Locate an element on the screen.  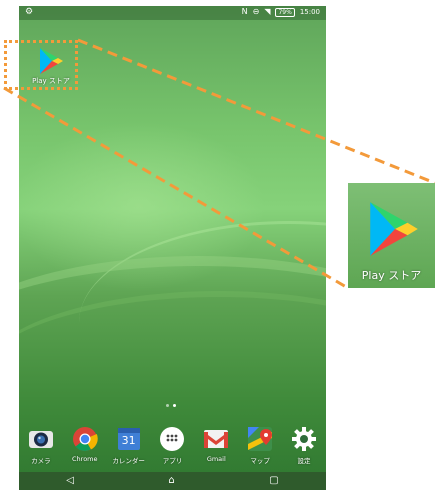
calendar-icon: 31 is located at coordinates (129, 439).